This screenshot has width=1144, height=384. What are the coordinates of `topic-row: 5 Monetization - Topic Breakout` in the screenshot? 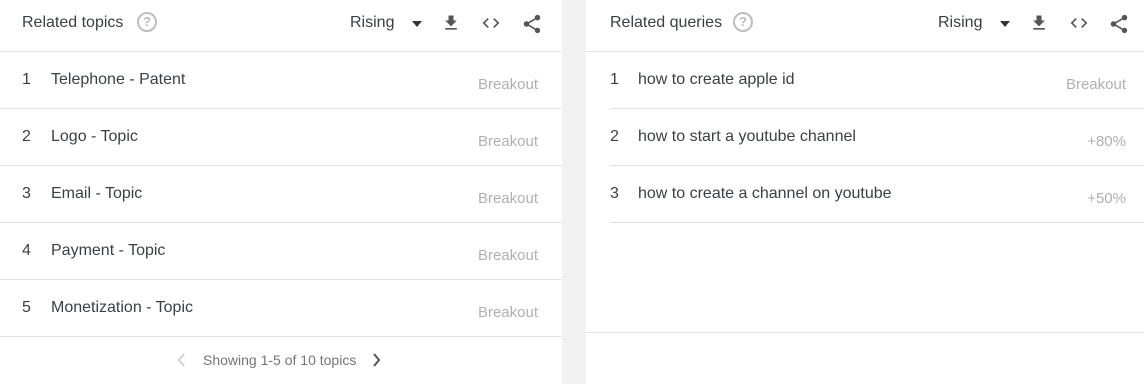 It's located at (281, 308).